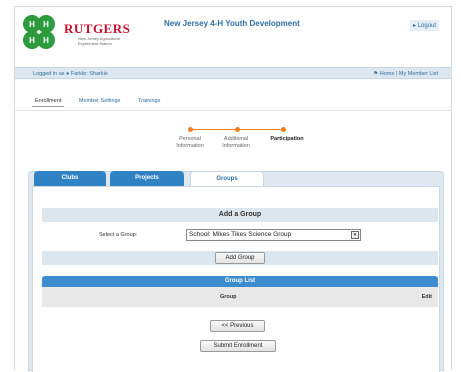  What do you see at coordinates (190, 129) in the screenshot?
I see `step-dot-personal` at bounding box center [190, 129].